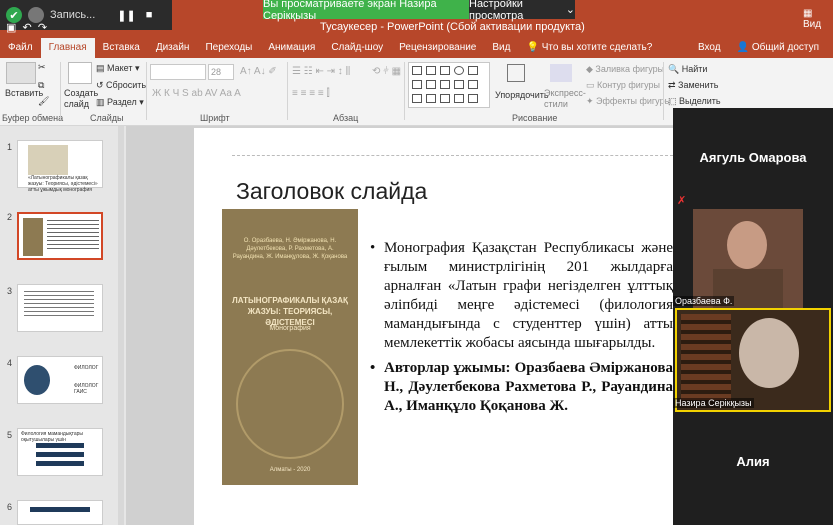 The width and height of the screenshot is (833, 525). I want to click on section-button: ▥ Раздел ▾, so click(120, 102).